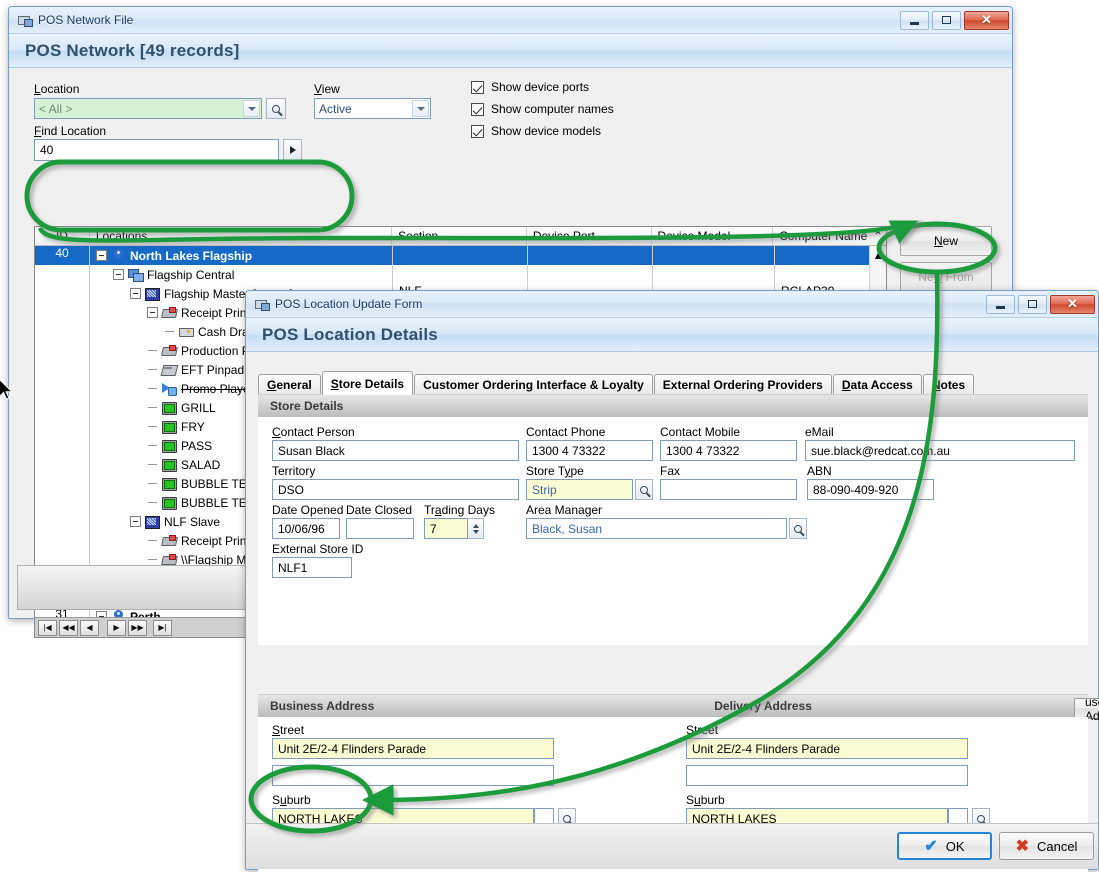  What do you see at coordinates (552, 109) in the screenshot?
I see `checkbox-label: Show computer names` at bounding box center [552, 109].